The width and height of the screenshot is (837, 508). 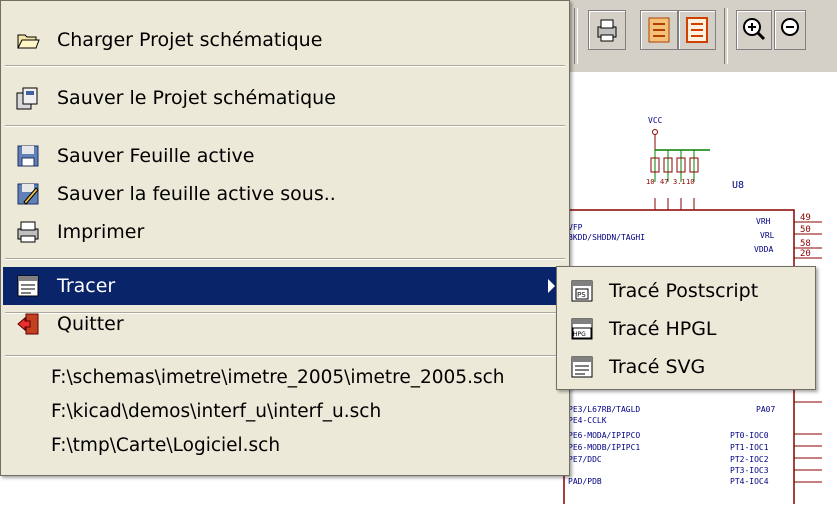 I want to click on pin-label: PT1-IOC1, so click(x=749, y=447).